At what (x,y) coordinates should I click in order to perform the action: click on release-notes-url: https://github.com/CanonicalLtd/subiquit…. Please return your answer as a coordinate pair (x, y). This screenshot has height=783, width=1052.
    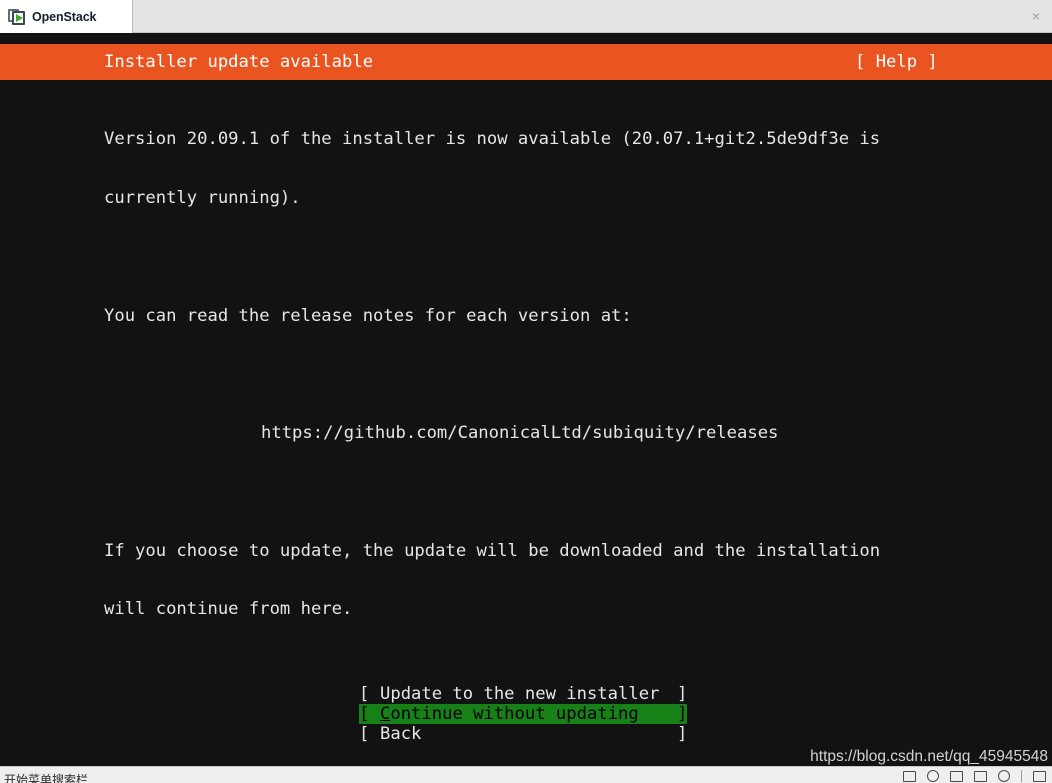
    Looking at the image, I should click on (520, 433).